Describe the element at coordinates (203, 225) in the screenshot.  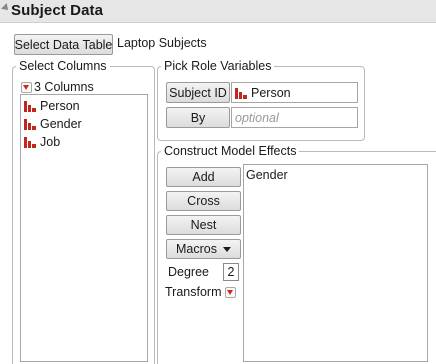
I see `nest-button: Nest` at that location.